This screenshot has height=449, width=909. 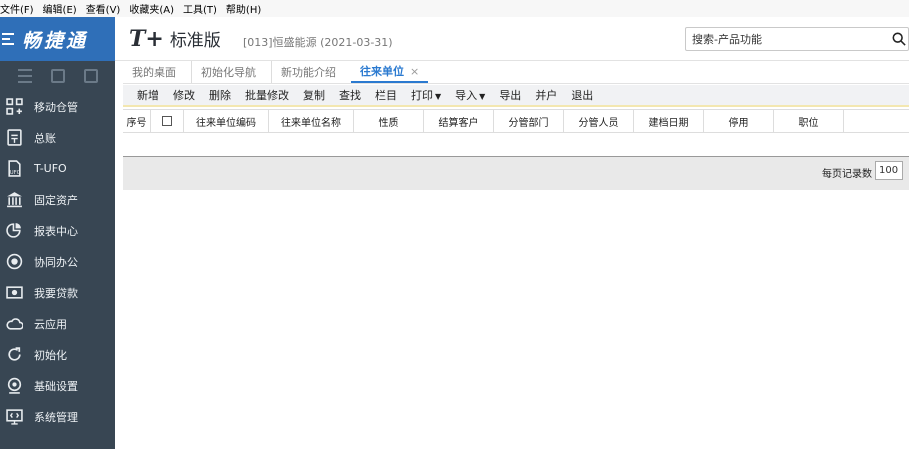 I want to click on brand-bar: 畅捷通, so click(x=57, y=39).